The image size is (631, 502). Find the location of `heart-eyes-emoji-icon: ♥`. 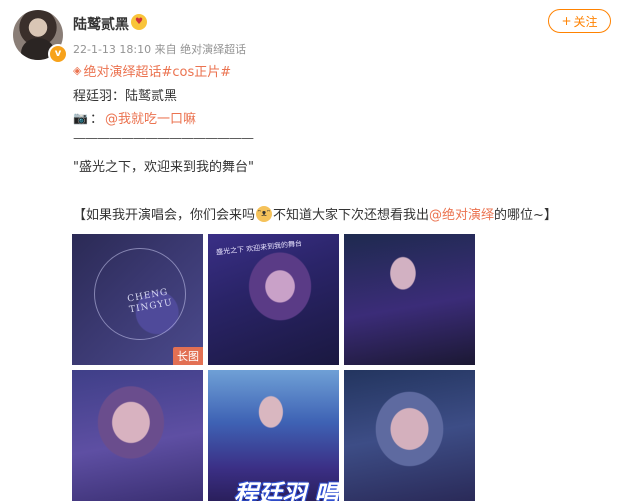

heart-eyes-emoji-icon: ♥ is located at coordinates (139, 22).